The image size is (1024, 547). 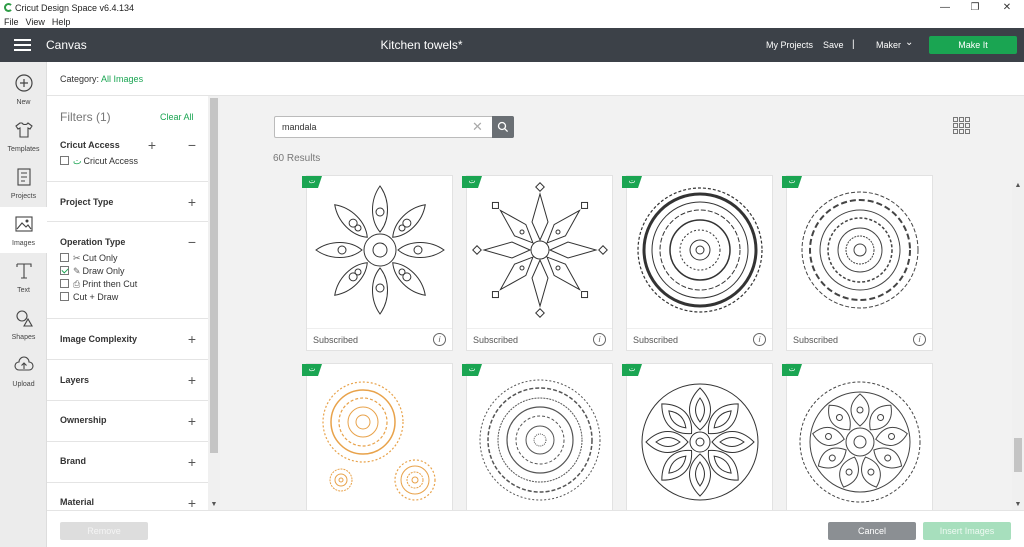 I want to click on filter-title: Brand, so click(x=73, y=461).